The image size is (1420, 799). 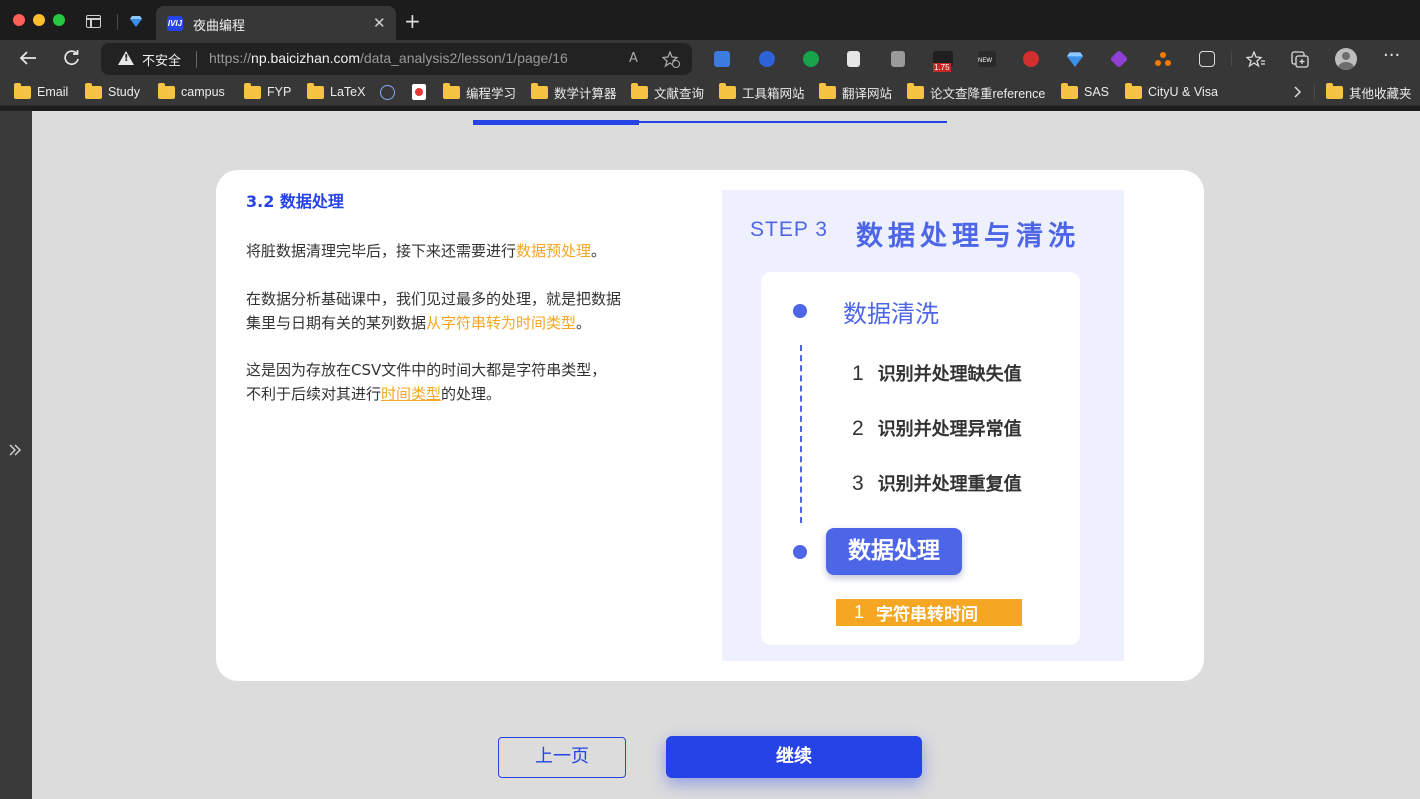 I want to click on back-arrow-icon, so click(x=28, y=58).